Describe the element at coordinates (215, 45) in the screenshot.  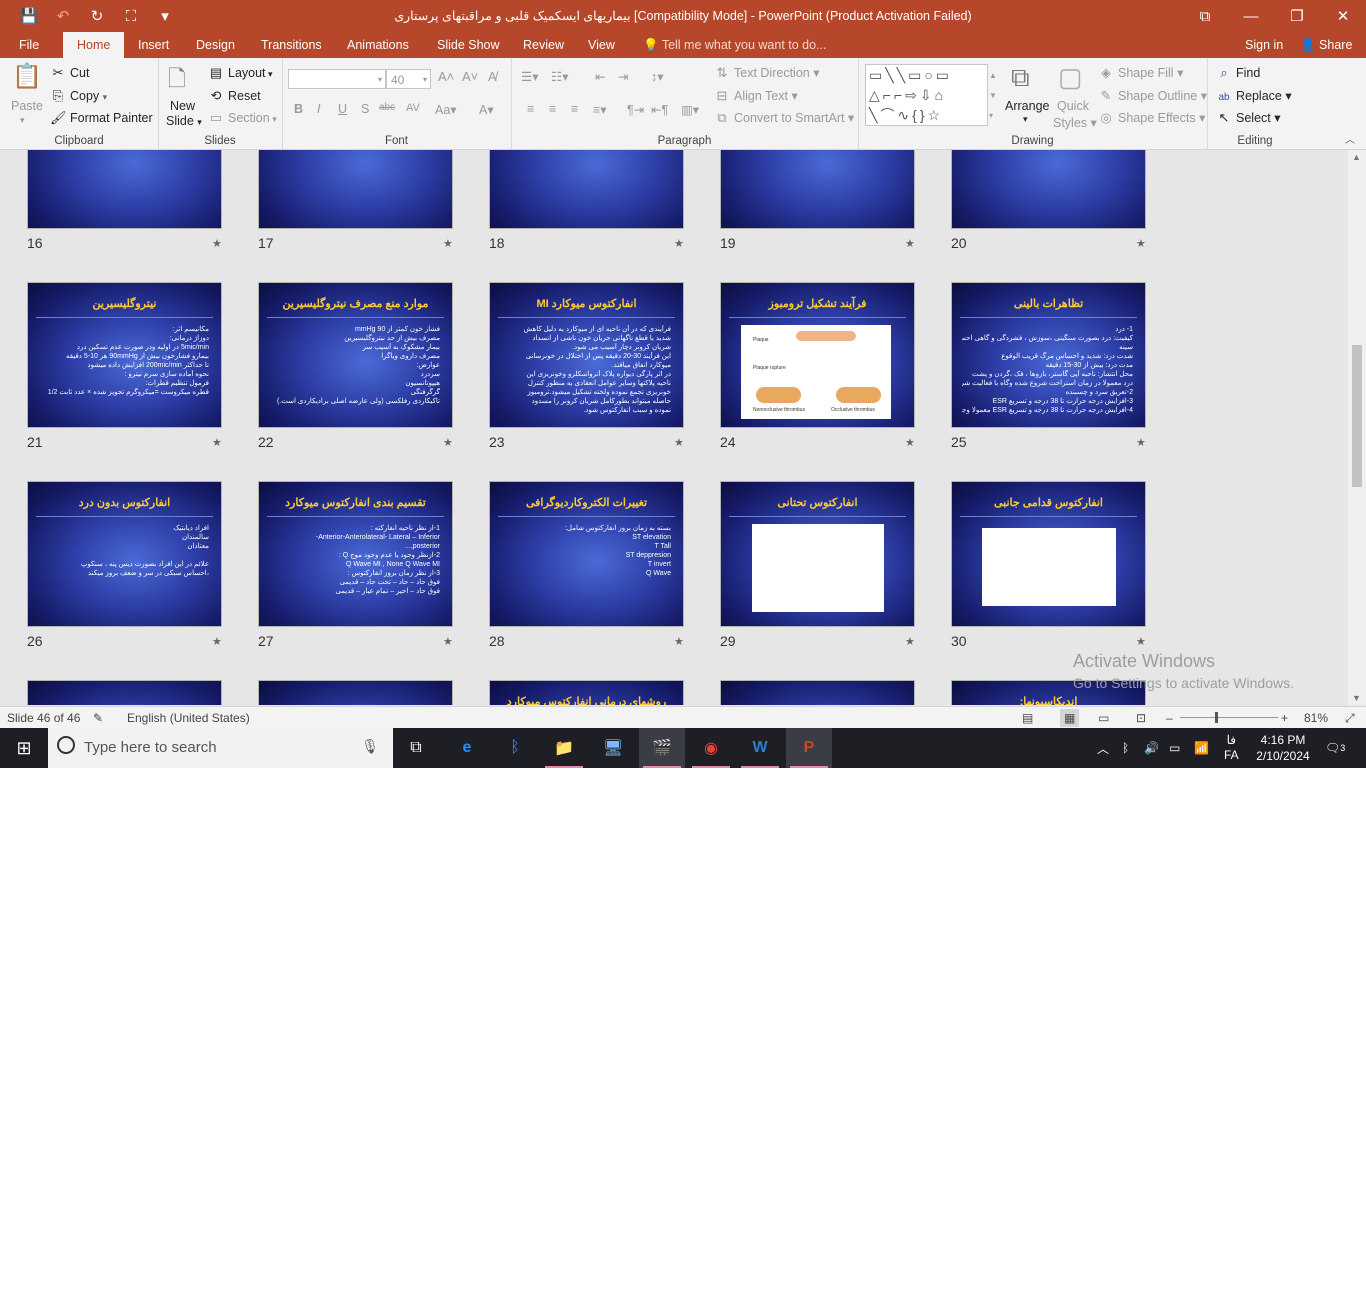
I see `tab-design: Design` at that location.